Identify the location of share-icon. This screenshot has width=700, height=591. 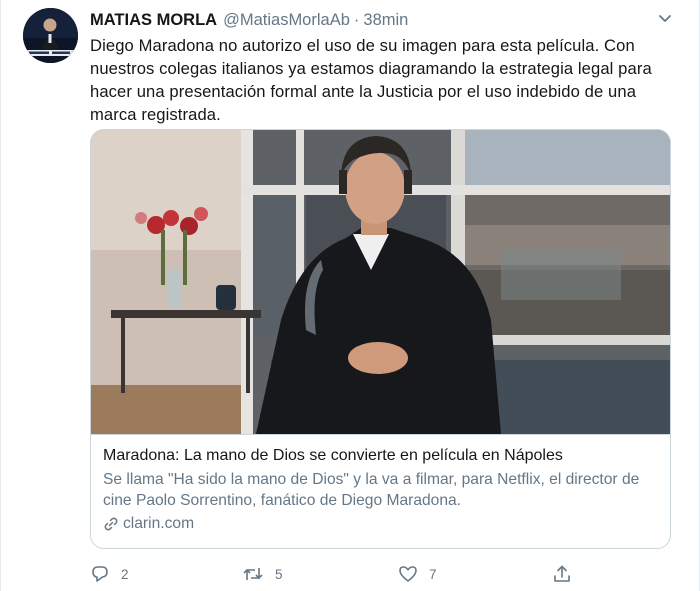
(562, 573).